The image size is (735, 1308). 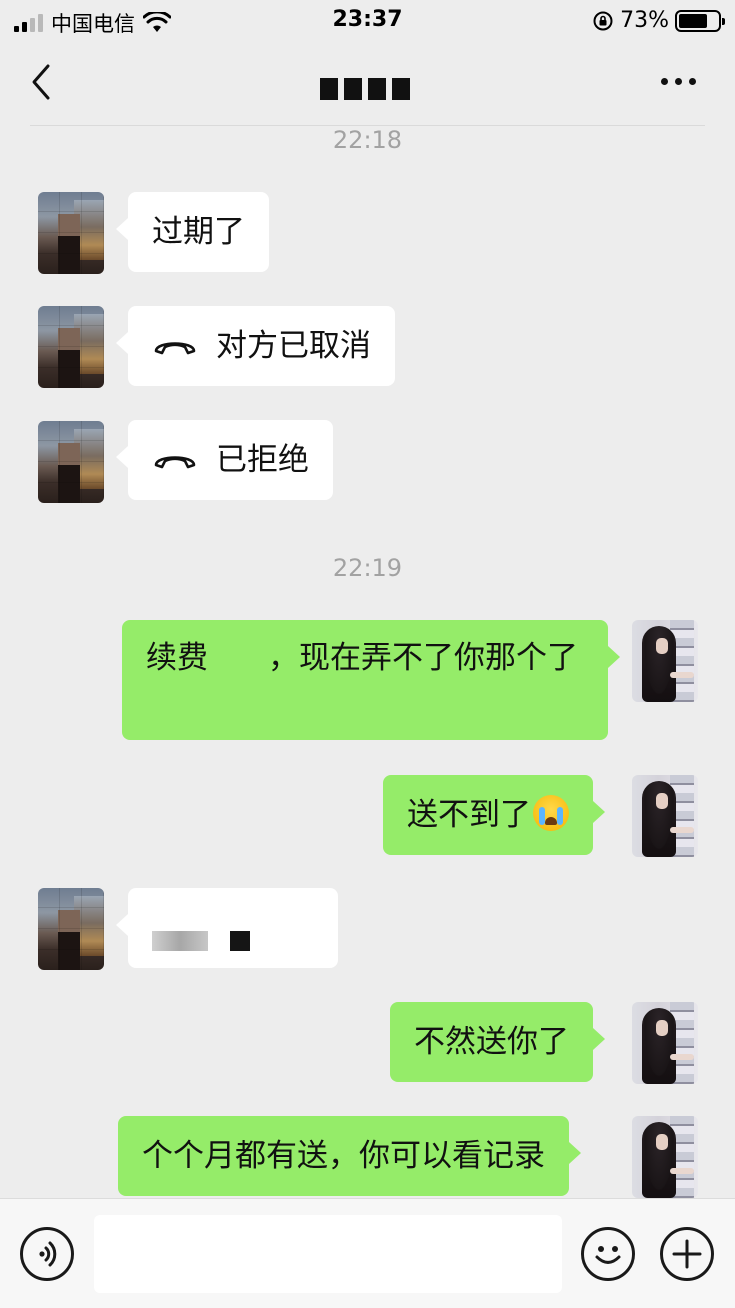 What do you see at coordinates (198, 232) in the screenshot?
I see `message-text: 过期了` at bounding box center [198, 232].